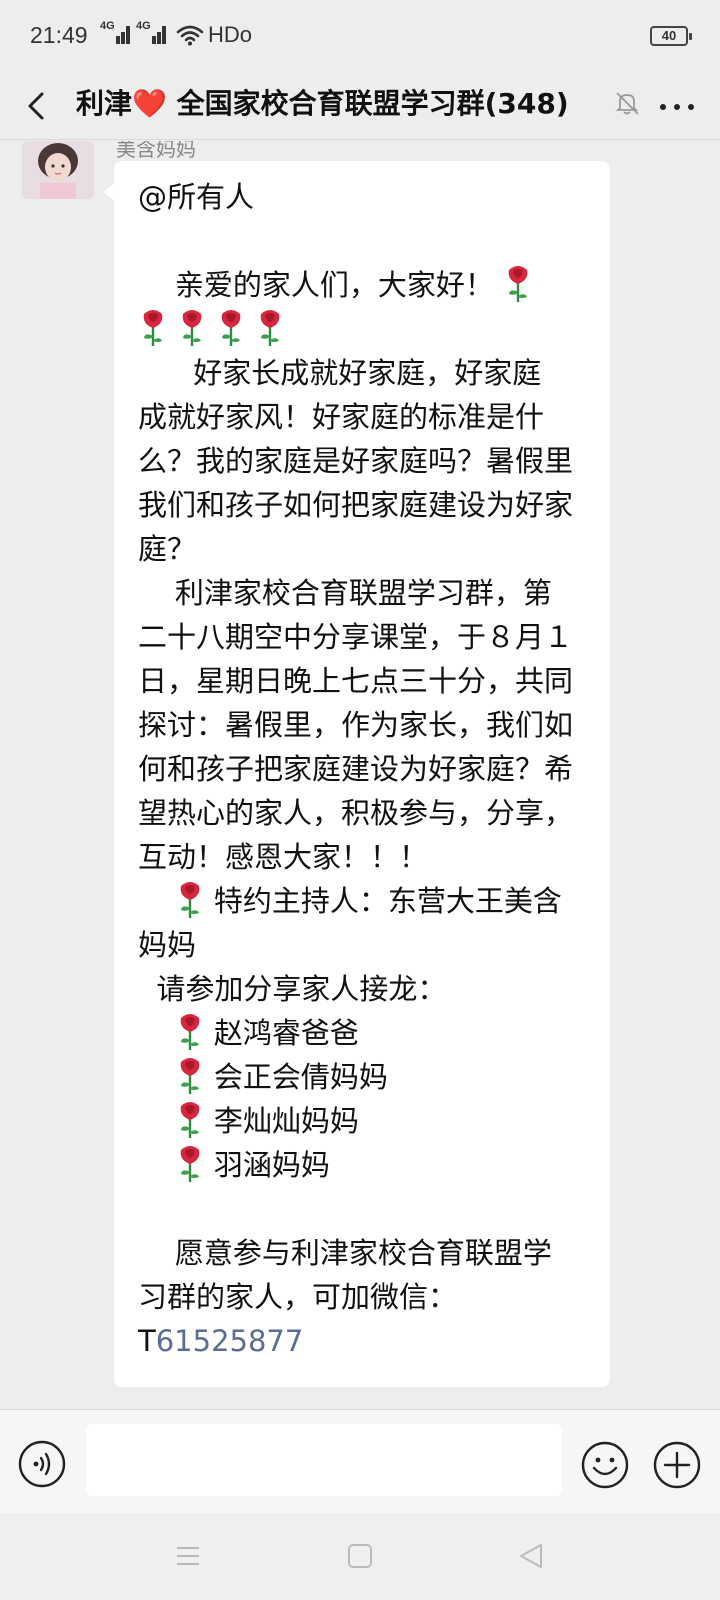 This screenshot has height=1600, width=720. What do you see at coordinates (356, 461) in the screenshot?
I see `message-line: 么？我的家庭是好家庭吗？暑假里` at bounding box center [356, 461].